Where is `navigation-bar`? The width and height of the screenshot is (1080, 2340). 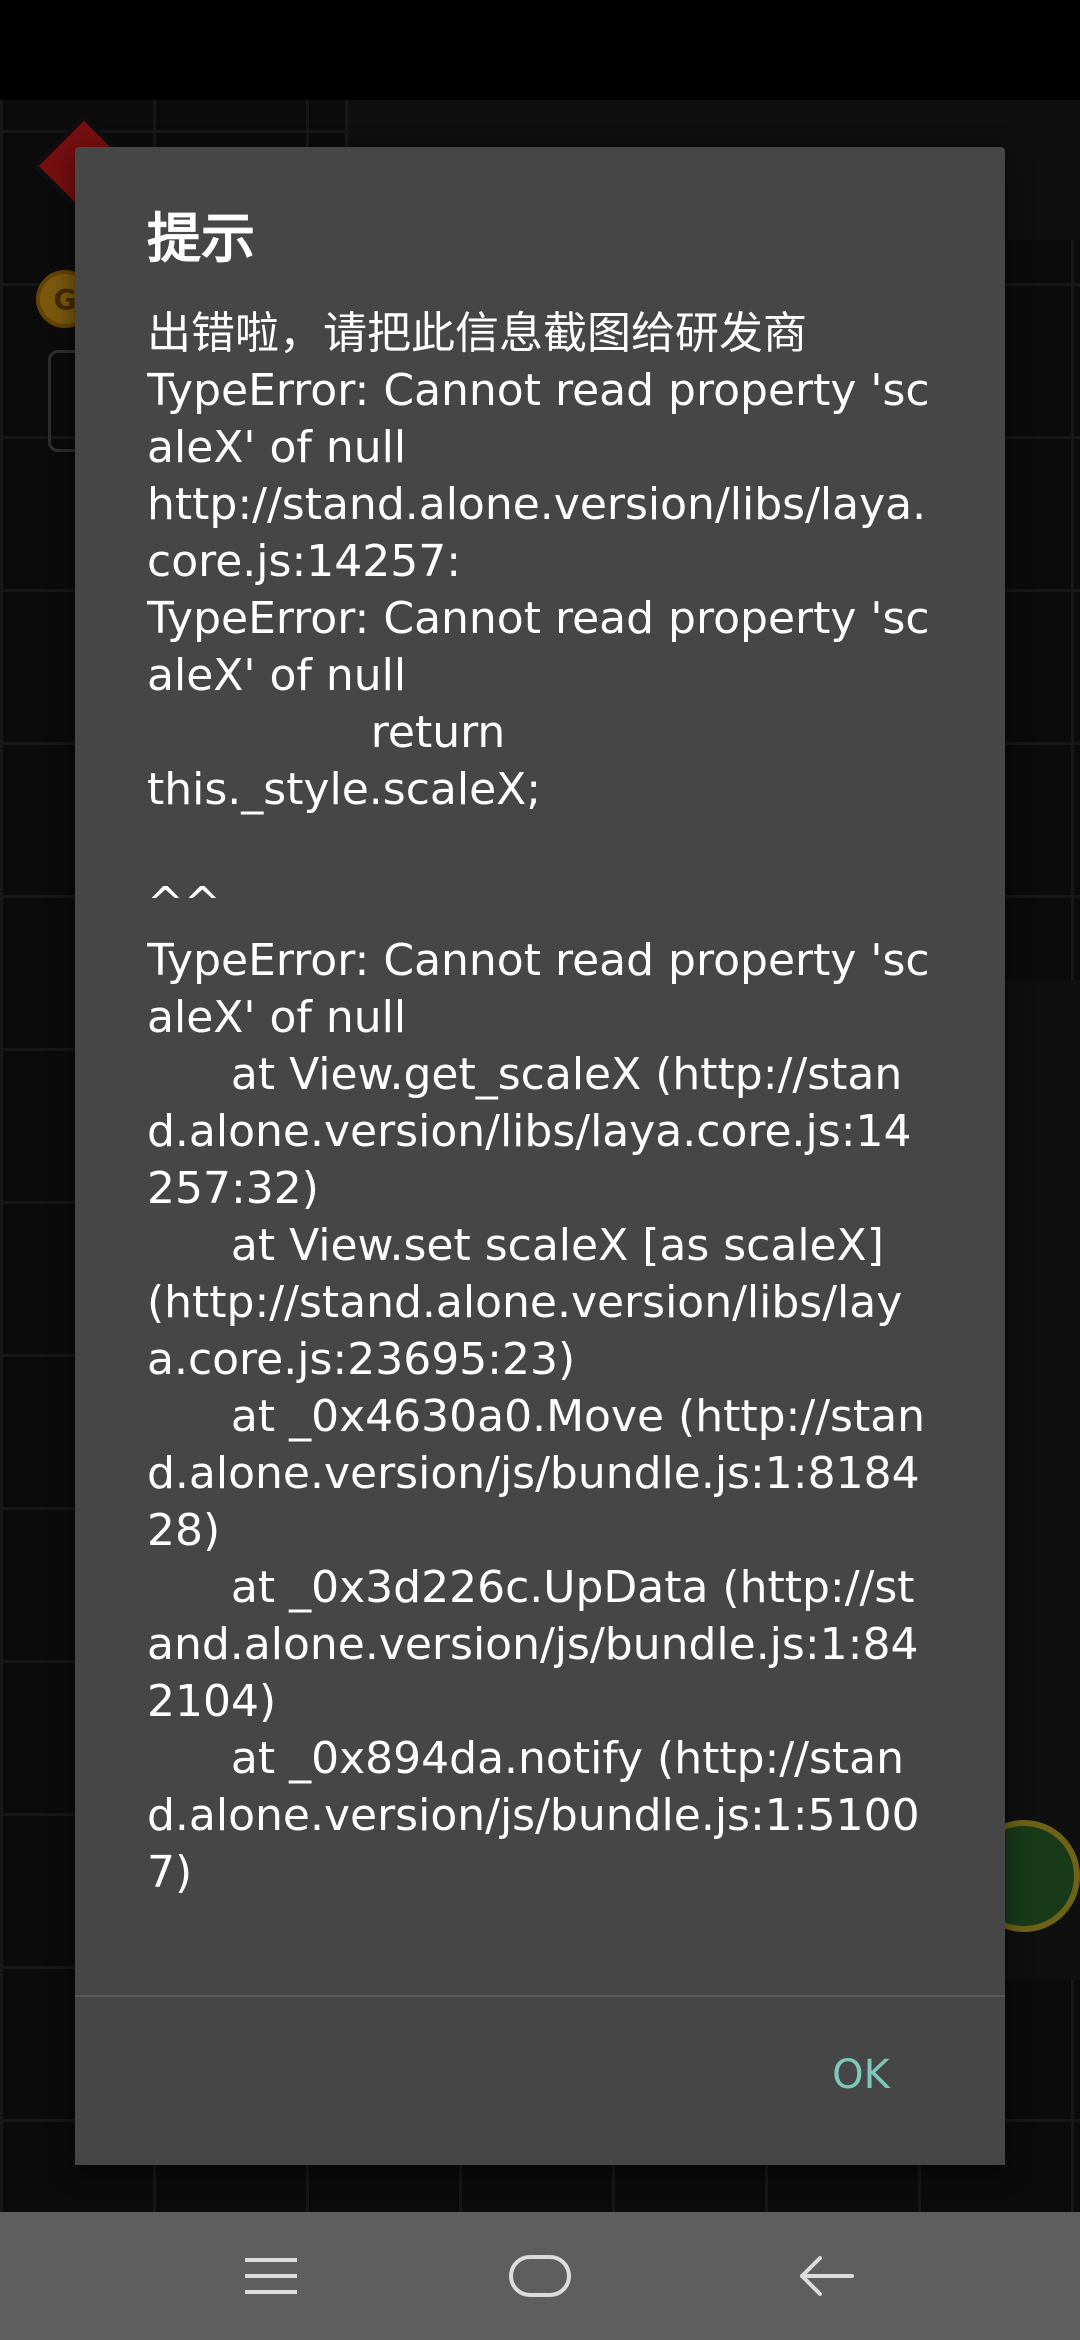 navigation-bar is located at coordinates (540, 2276).